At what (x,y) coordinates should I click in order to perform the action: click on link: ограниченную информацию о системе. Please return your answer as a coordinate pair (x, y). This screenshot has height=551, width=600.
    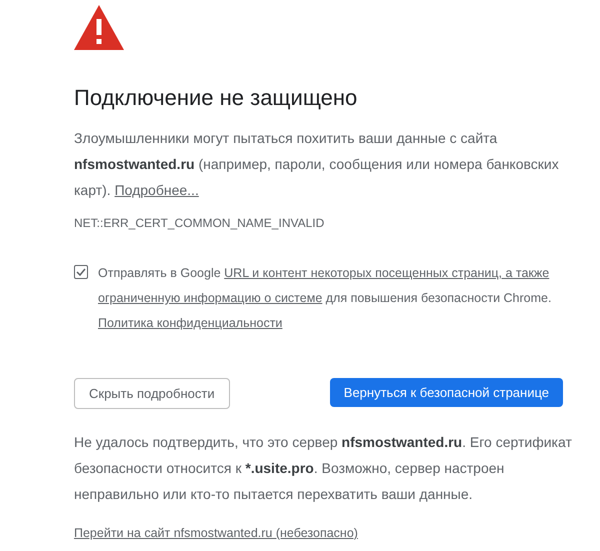
    Looking at the image, I should click on (210, 298).